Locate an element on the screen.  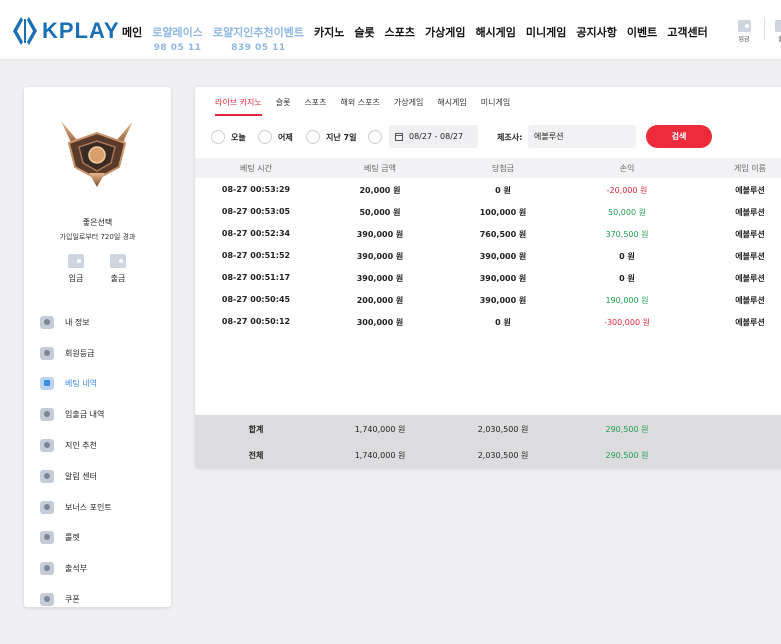
header-withdraw-button: 출 is located at coordinates (775, 31).